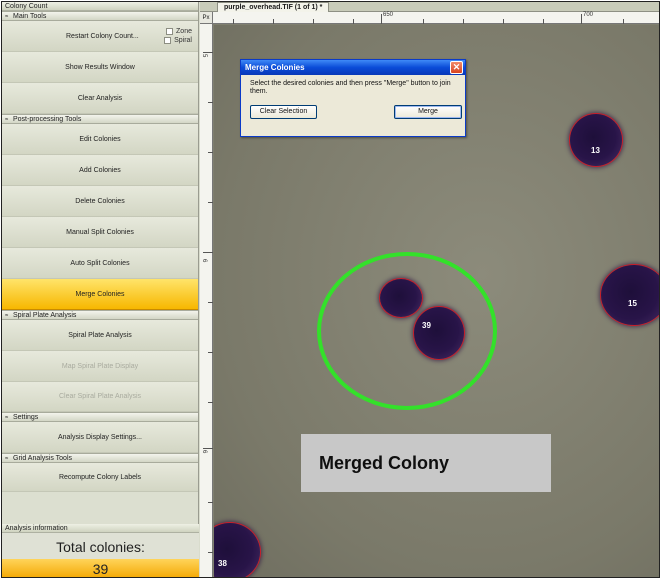 The width and height of the screenshot is (661, 579). I want to click on delete-colonies-button: Delete Colonies, so click(100, 201).